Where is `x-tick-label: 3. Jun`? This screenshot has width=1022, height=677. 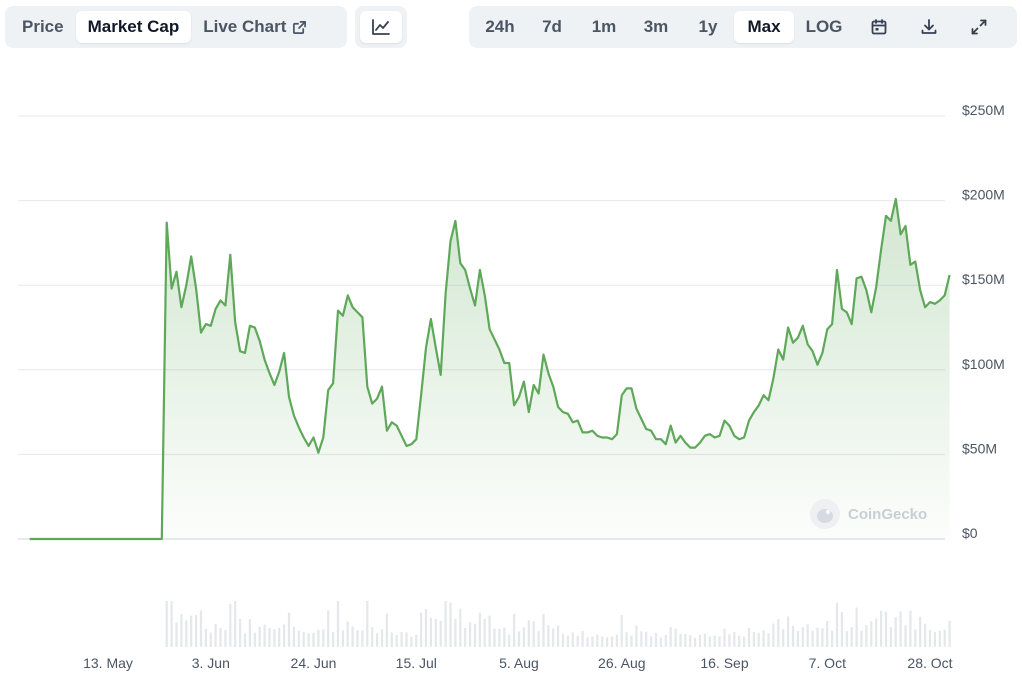
x-tick-label: 3. Jun is located at coordinates (211, 663).